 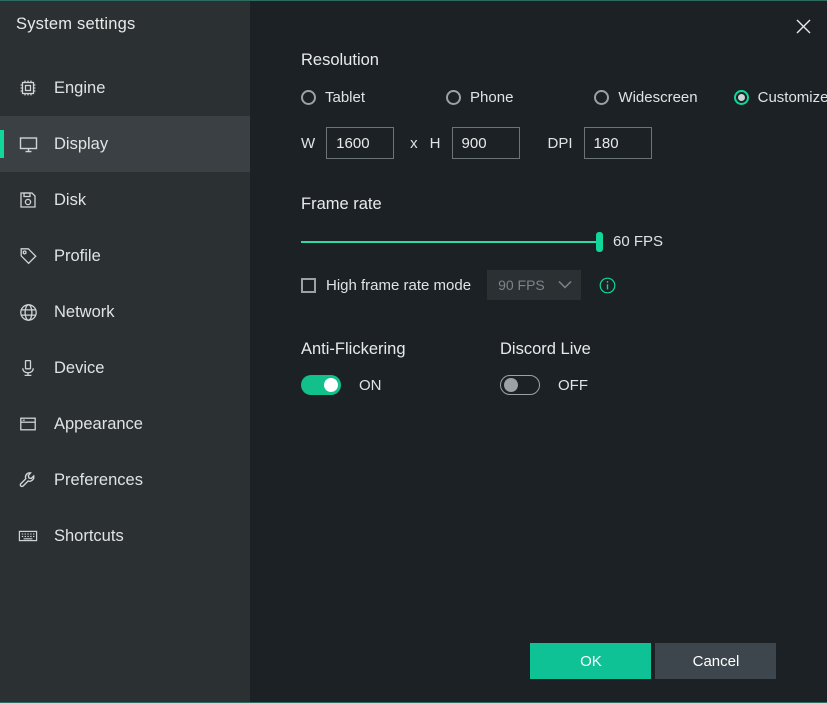 I want to click on resolution-radio-group: Tablet Phone Widescreen Customize, so click(x=564, y=97).